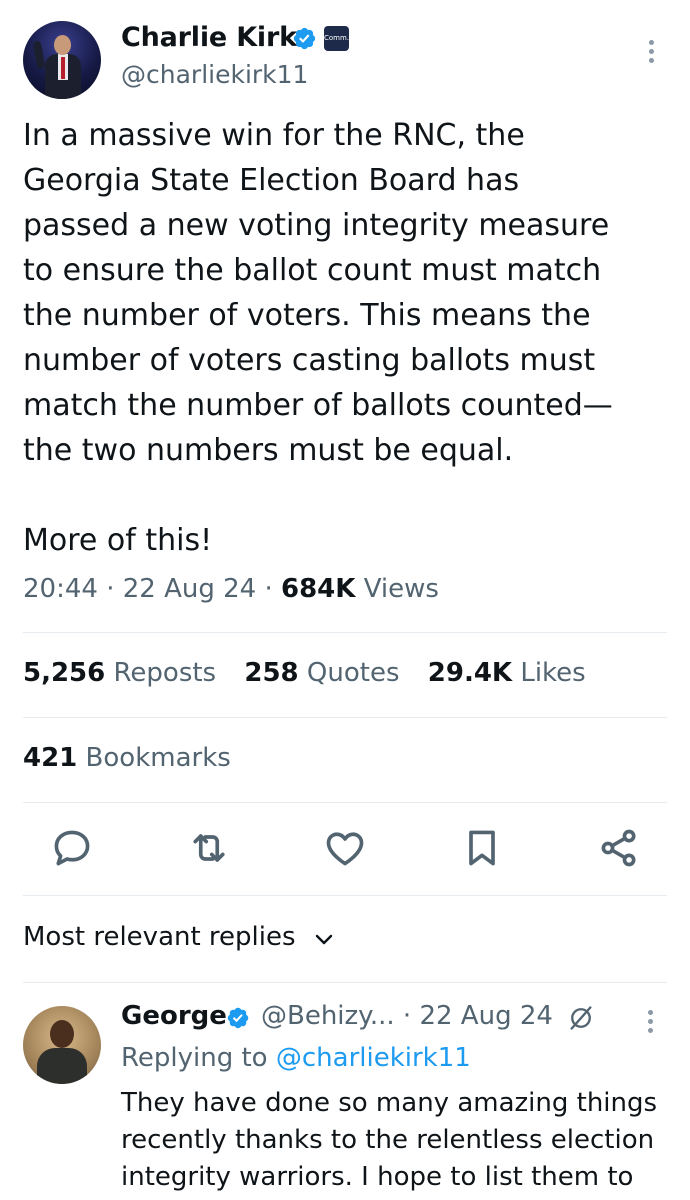  I want to click on tweet-time: 20:44, so click(60, 589).